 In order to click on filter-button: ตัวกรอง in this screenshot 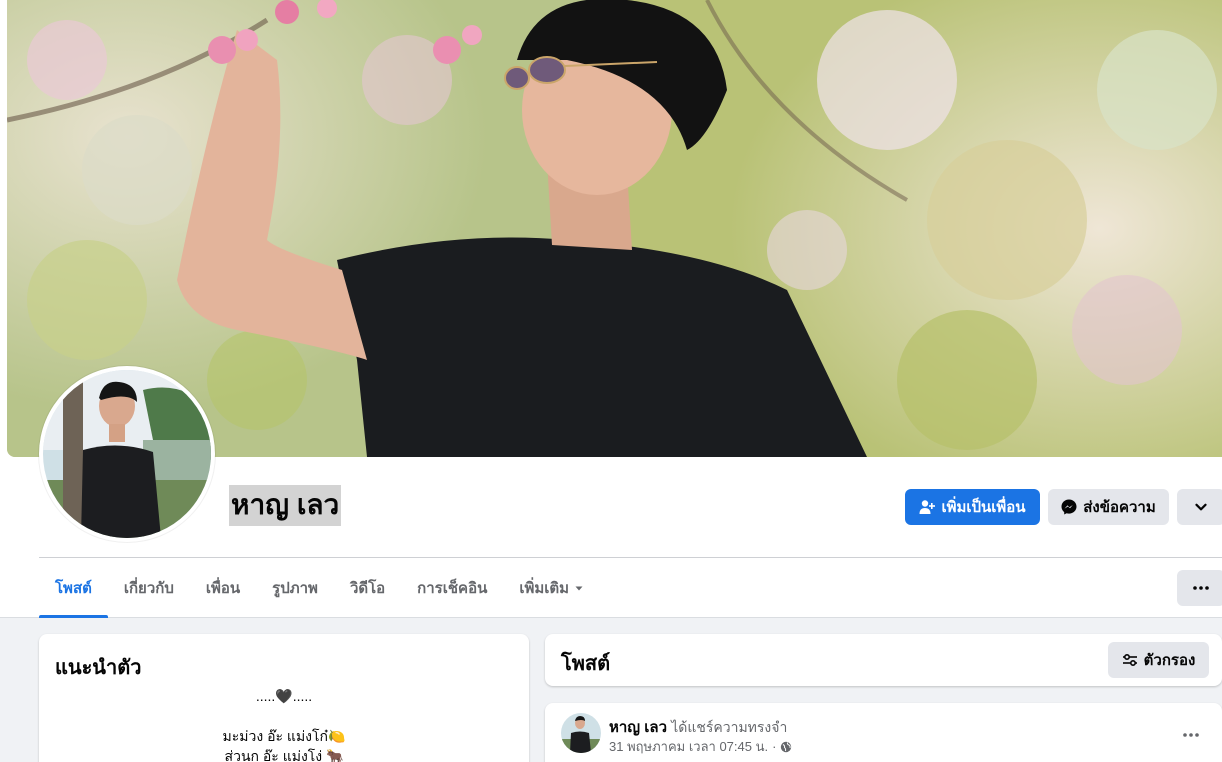, I will do `click(1158, 660)`.